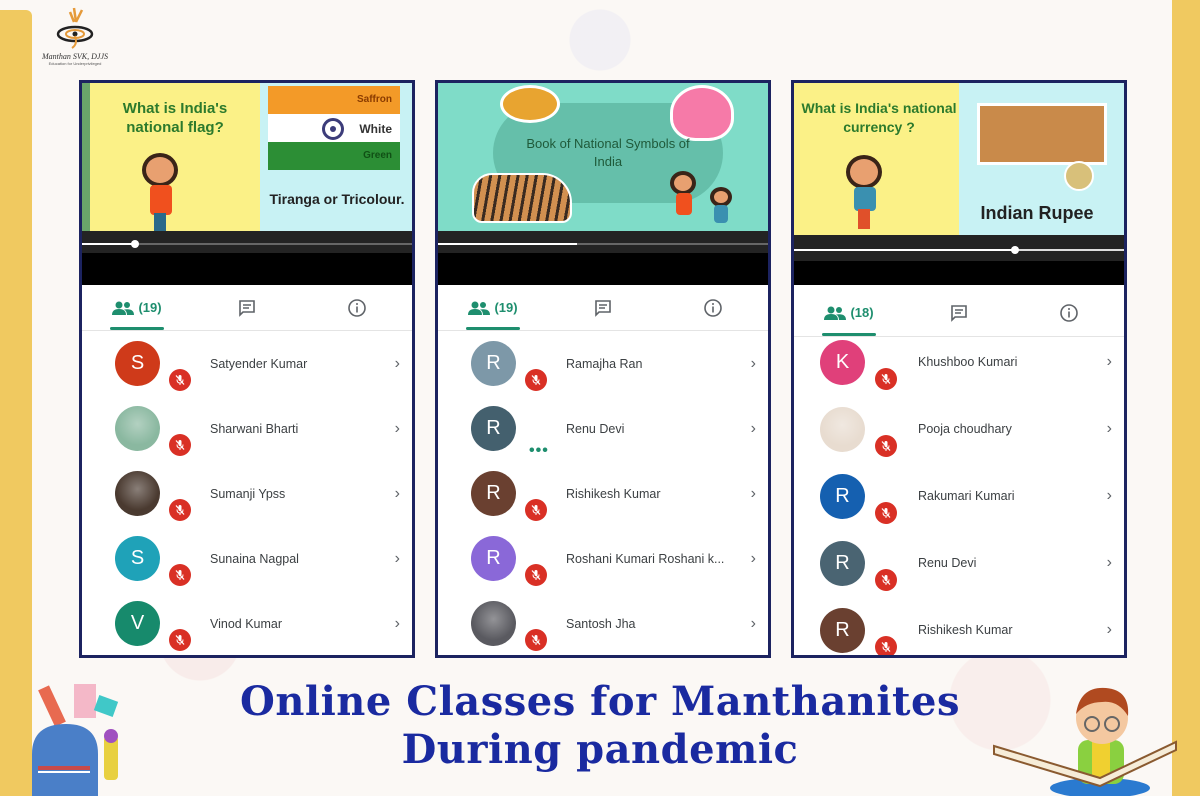 The image size is (1200, 796). I want to click on video-player: Book of National Symbols of India, so click(603, 184).